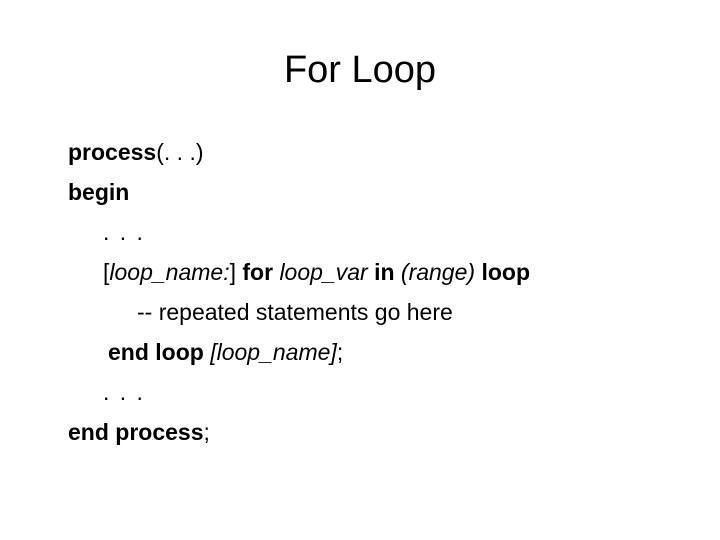  What do you see at coordinates (295, 312) in the screenshot?
I see `code-segment: -- repeated statements go here` at bounding box center [295, 312].